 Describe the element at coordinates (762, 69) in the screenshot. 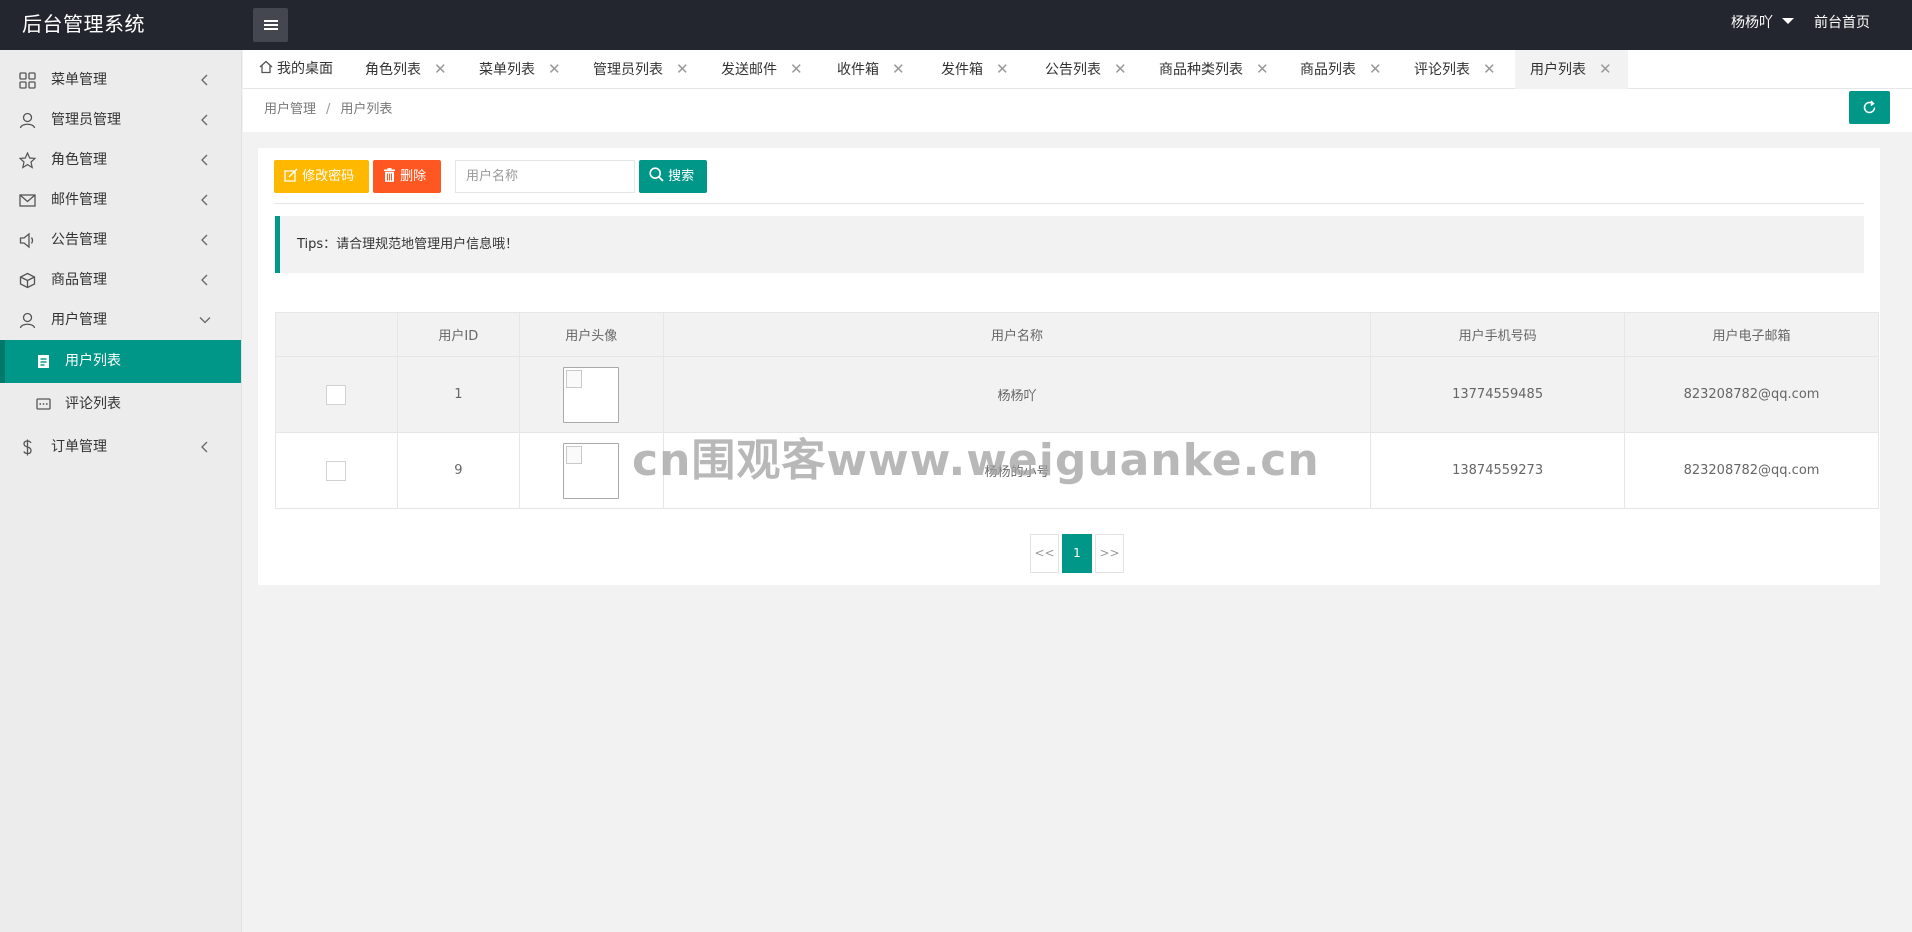

I see `tab-send-mail: 发送邮件 ✕` at that location.